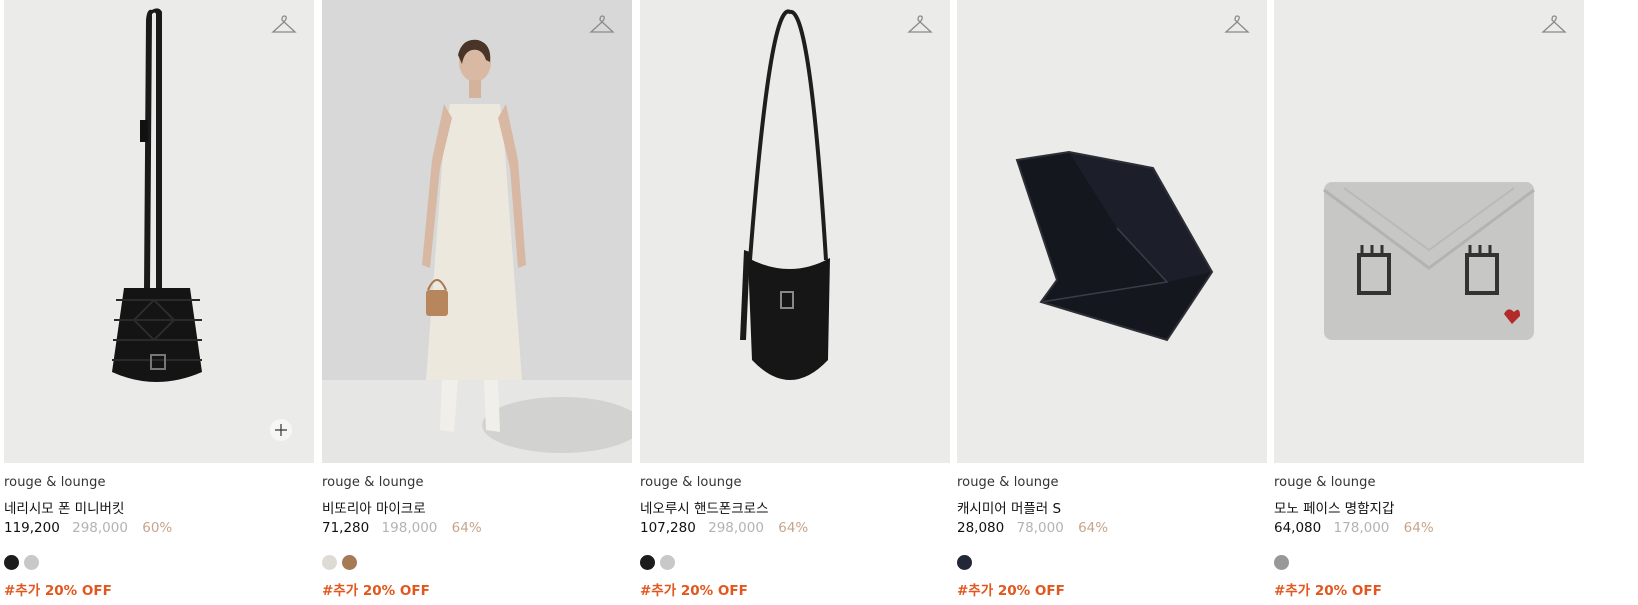 The image size is (1638, 605). Describe the element at coordinates (795, 507) in the screenshot. I see `product-name: 네오루시 핸드폰크로스` at that location.